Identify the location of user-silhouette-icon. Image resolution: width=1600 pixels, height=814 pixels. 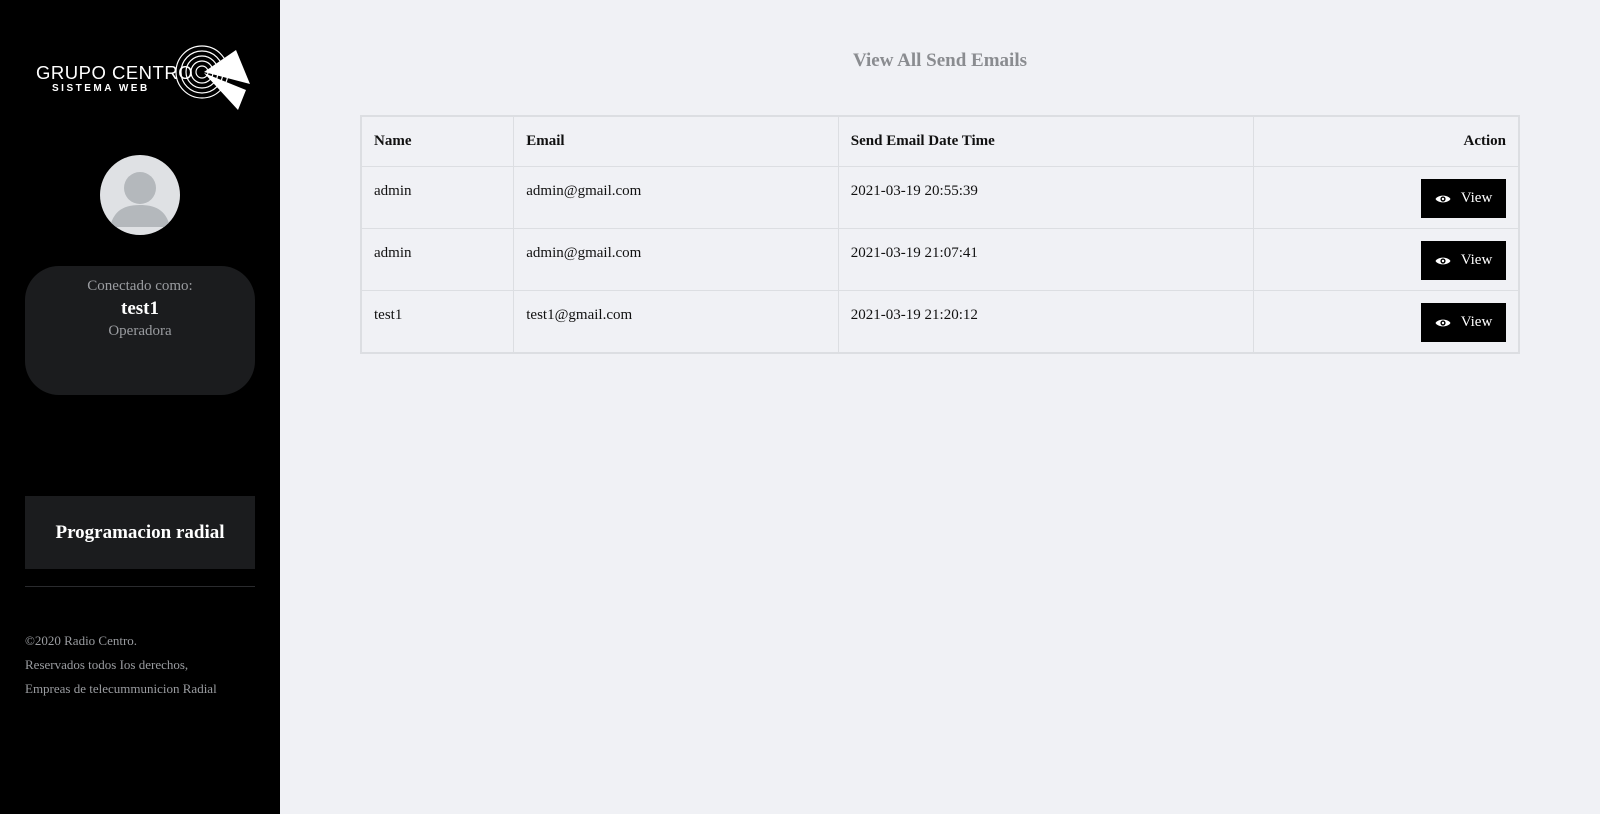
(140, 199).